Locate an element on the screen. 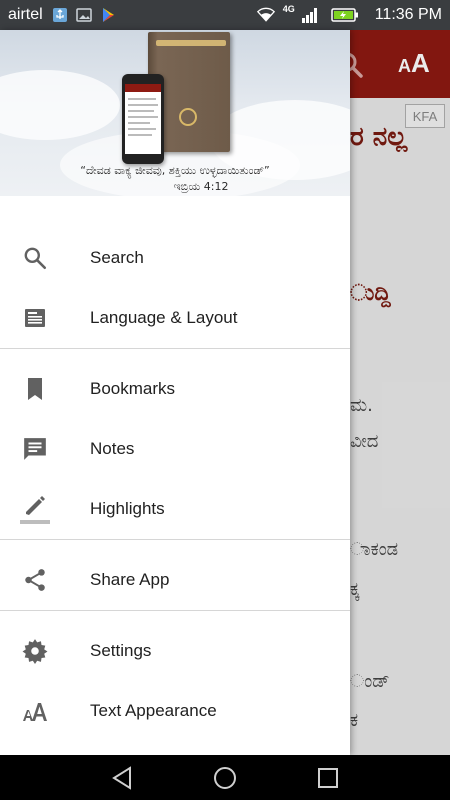  usb-icon is located at coordinates (60, 15).